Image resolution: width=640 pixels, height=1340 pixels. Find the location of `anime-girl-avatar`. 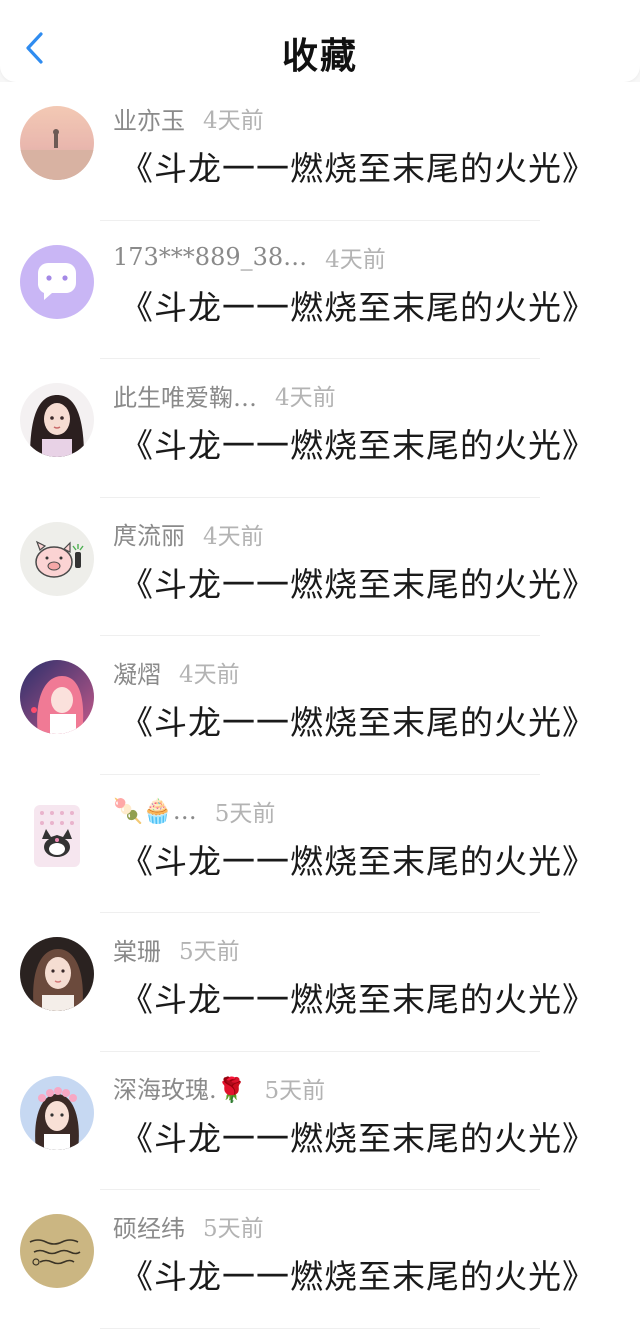

anime-girl-avatar is located at coordinates (57, 420).